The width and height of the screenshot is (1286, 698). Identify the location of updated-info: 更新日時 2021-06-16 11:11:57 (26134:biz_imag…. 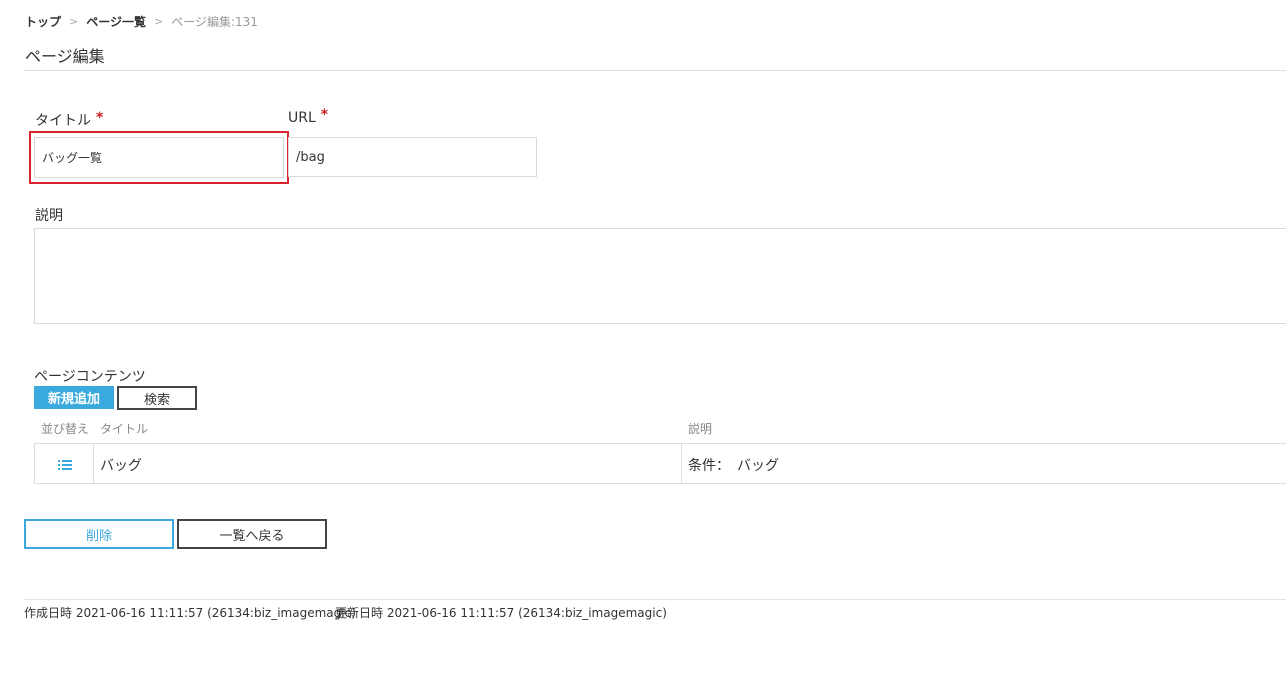
(501, 613).